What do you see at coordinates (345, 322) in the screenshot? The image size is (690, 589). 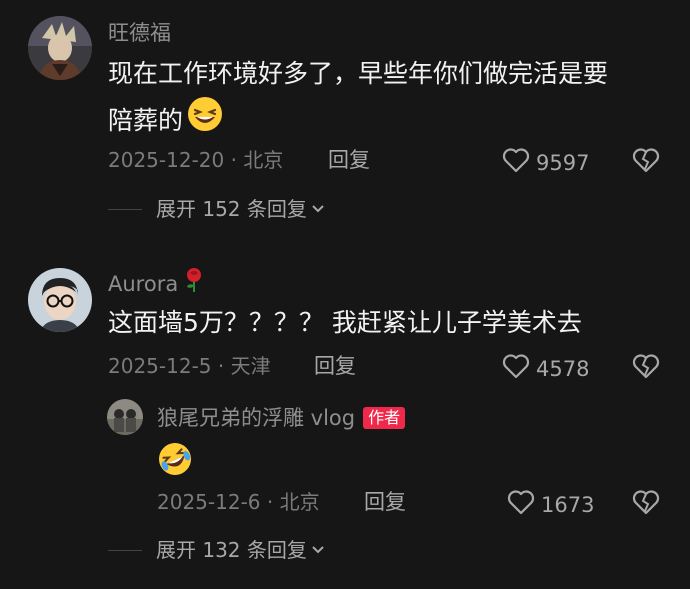 I see `comment-text: 这面墙5万？？？？ 我赶紧让儿子学美术去` at bounding box center [345, 322].